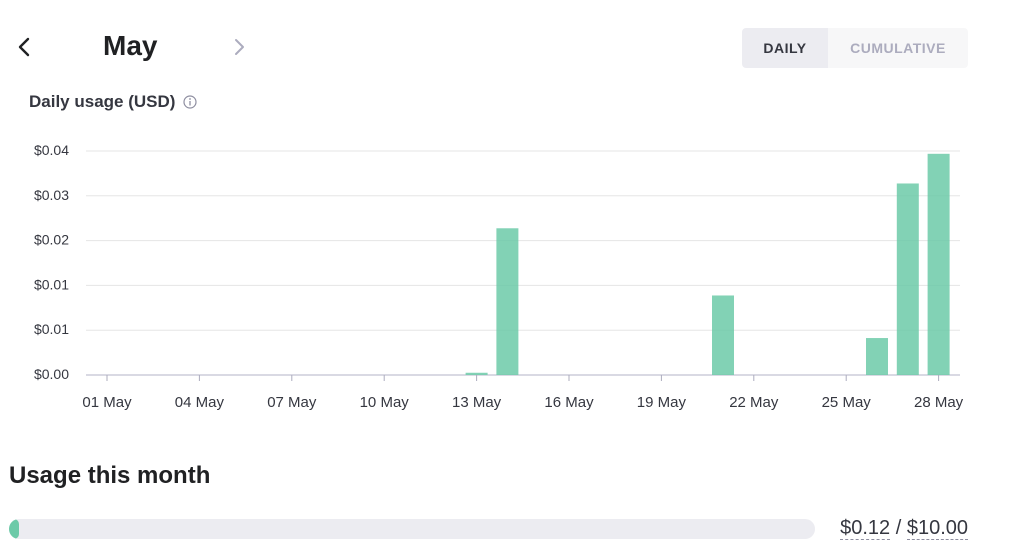 This screenshot has height=560, width=1015. Describe the element at coordinates (51, 195) in the screenshot. I see `y-tick-label: $0.03` at that location.